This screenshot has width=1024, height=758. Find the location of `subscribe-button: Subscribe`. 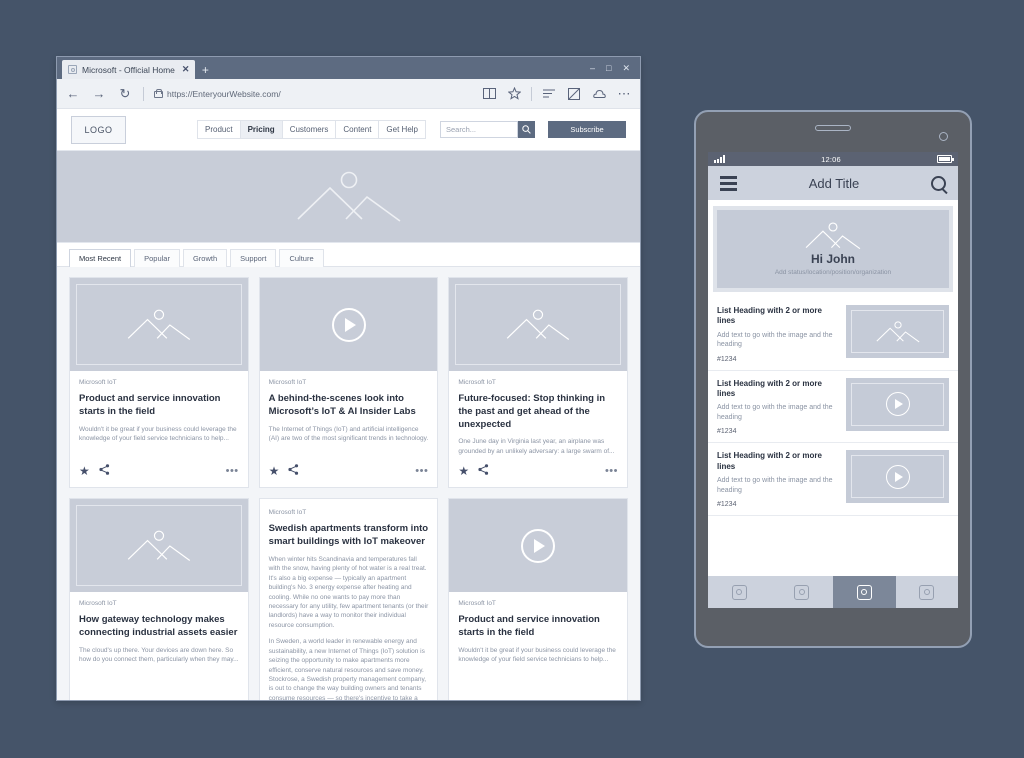

subscribe-button: Subscribe is located at coordinates (587, 129).